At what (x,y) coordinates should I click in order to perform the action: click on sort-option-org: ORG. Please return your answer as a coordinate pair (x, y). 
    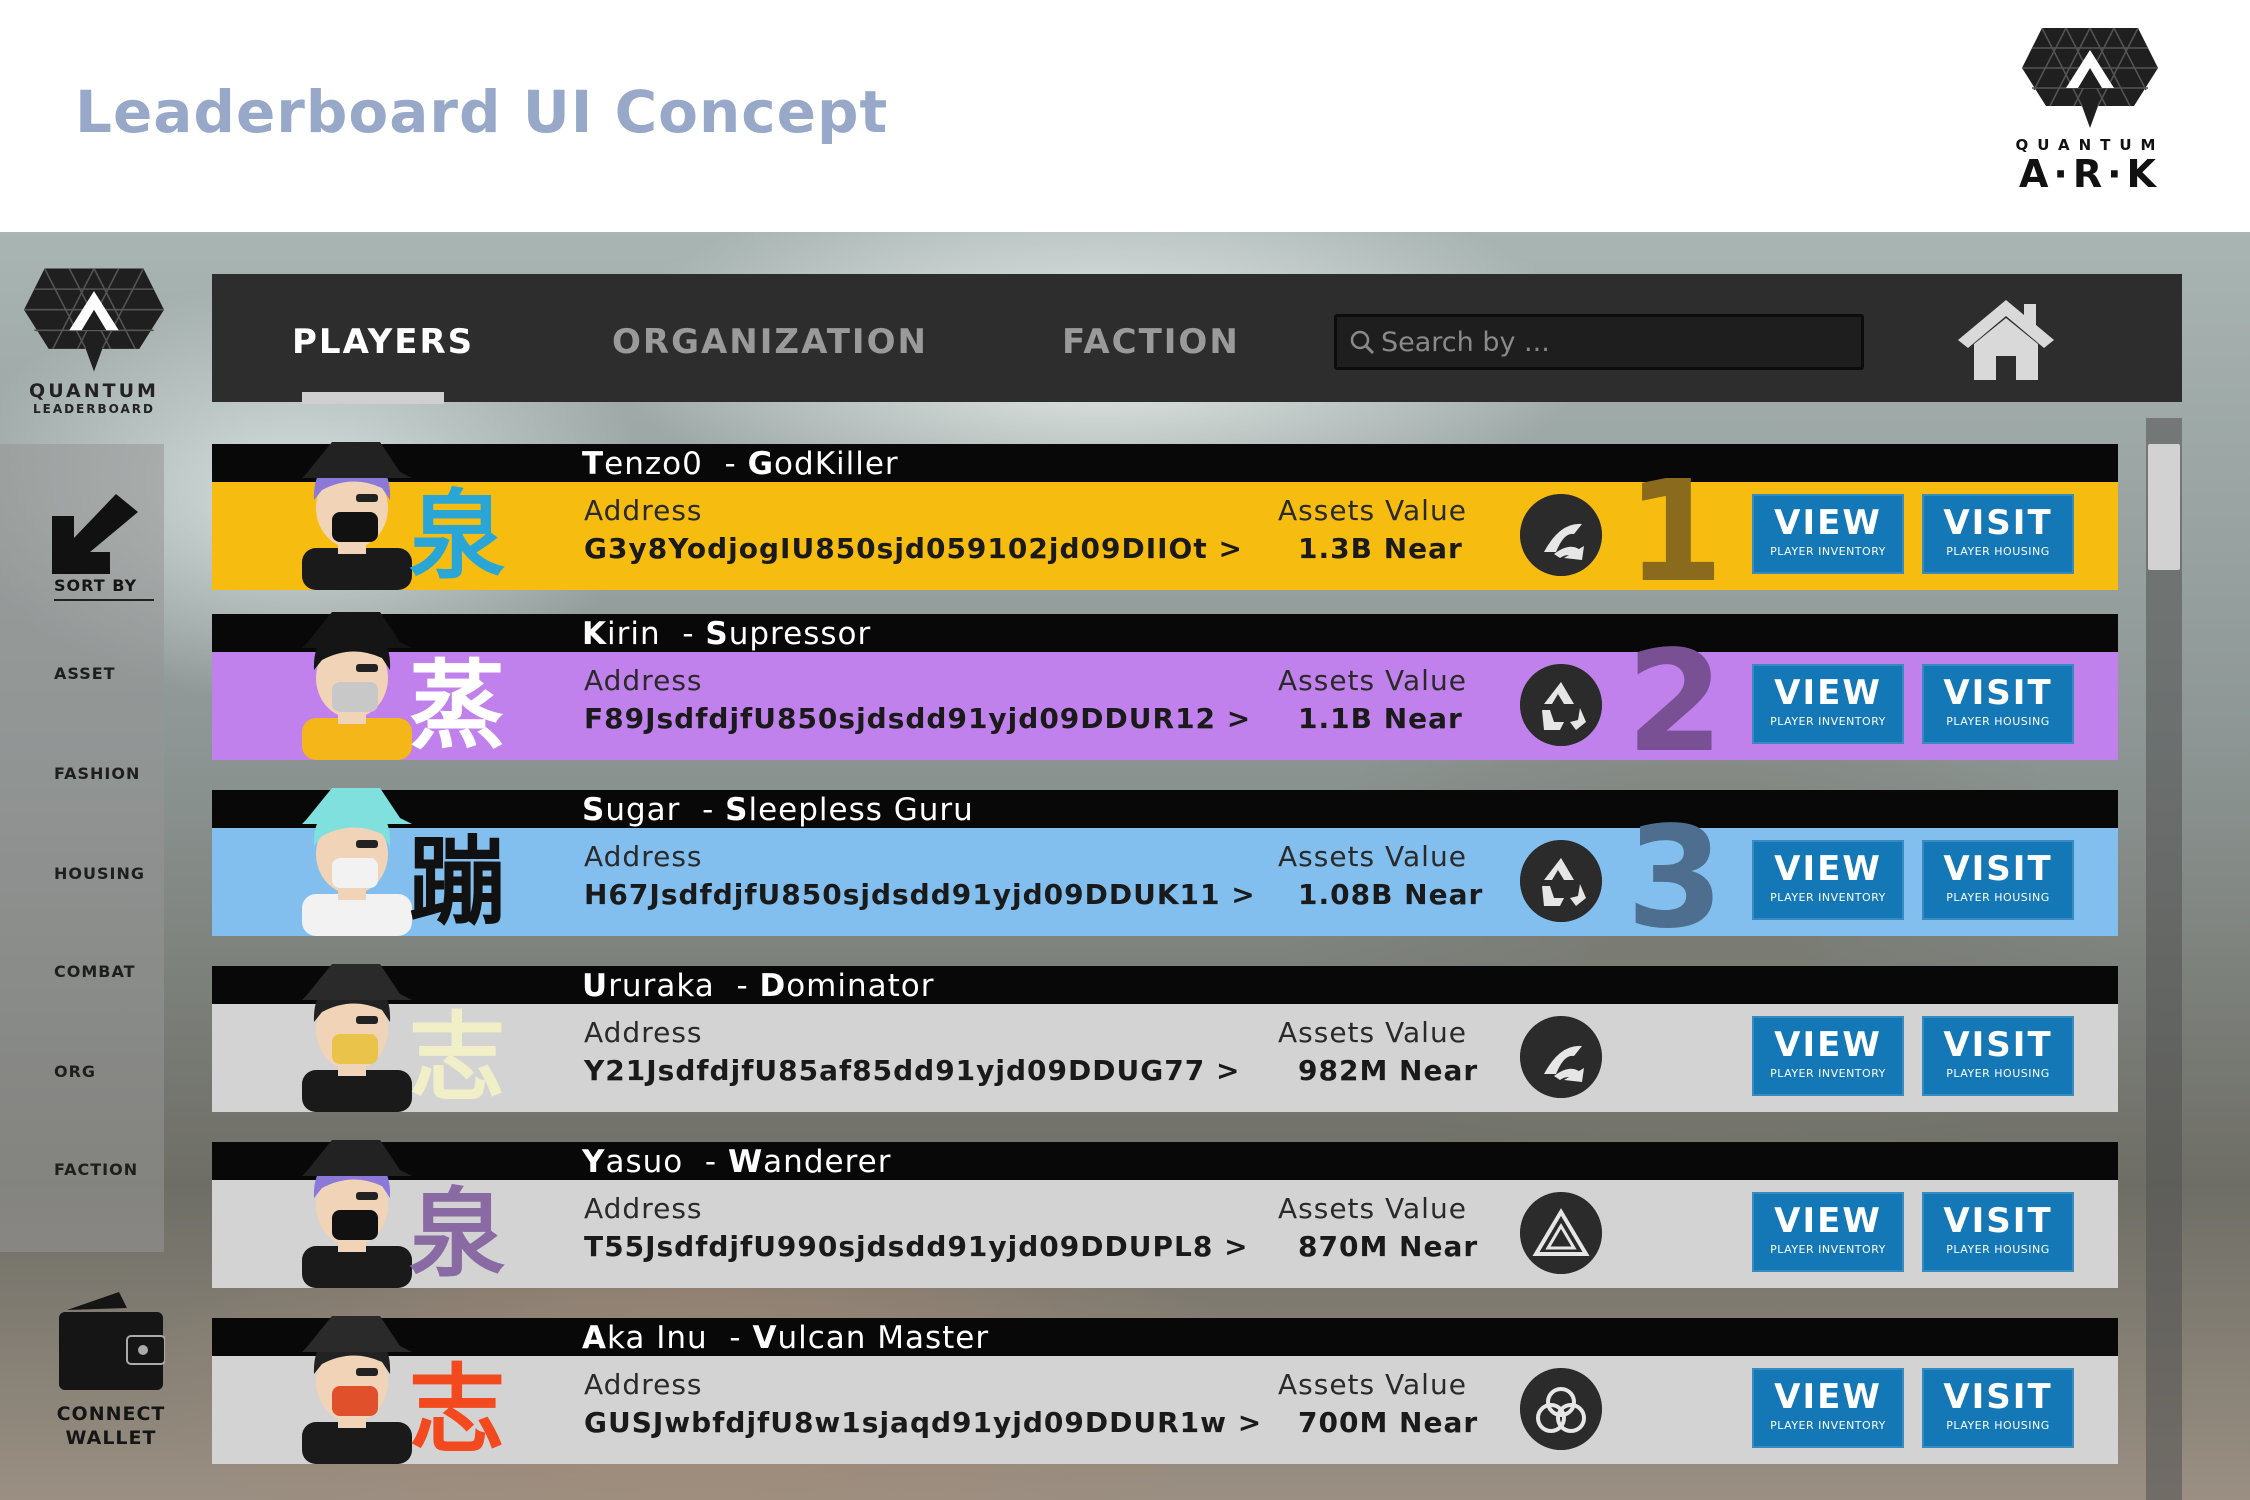
    Looking at the image, I should click on (75, 1071).